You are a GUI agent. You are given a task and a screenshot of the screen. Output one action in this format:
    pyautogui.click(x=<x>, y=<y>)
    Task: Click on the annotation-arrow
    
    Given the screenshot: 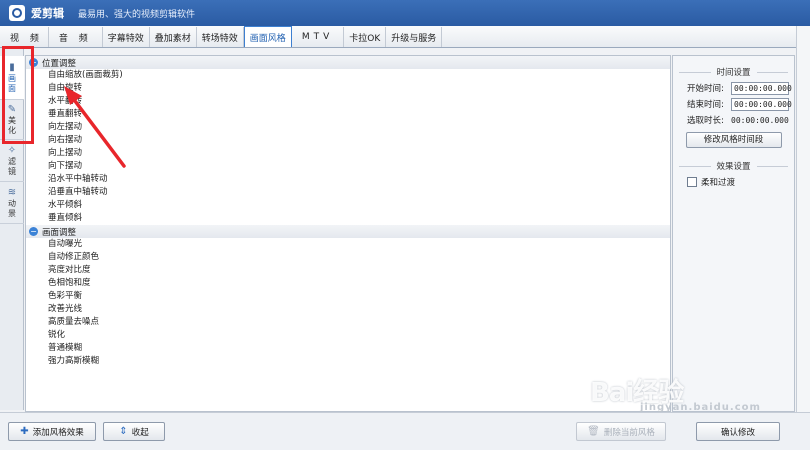 What is the action you would take?
    pyautogui.click(x=95, y=127)
    